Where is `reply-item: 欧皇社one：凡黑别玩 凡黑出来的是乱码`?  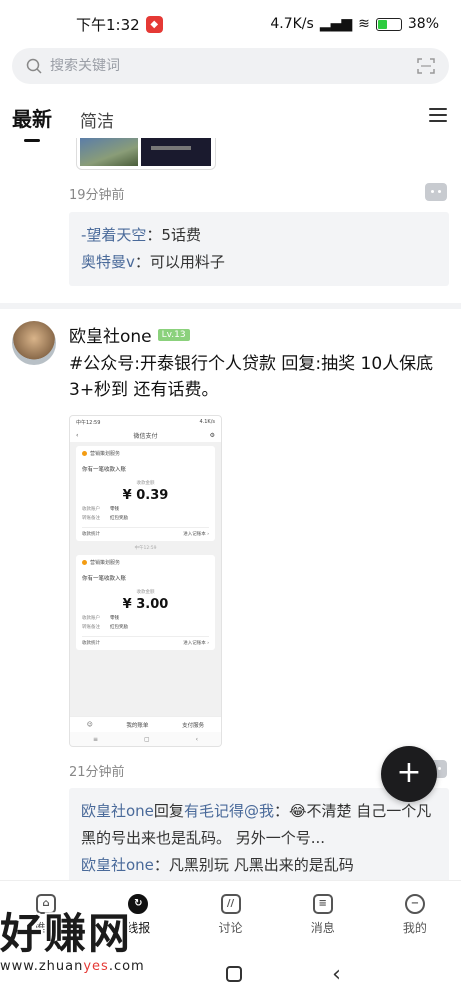
reply-item: 欧皇社one：凡黑别玩 凡黑出来的是乱码 is located at coordinates (259, 865).